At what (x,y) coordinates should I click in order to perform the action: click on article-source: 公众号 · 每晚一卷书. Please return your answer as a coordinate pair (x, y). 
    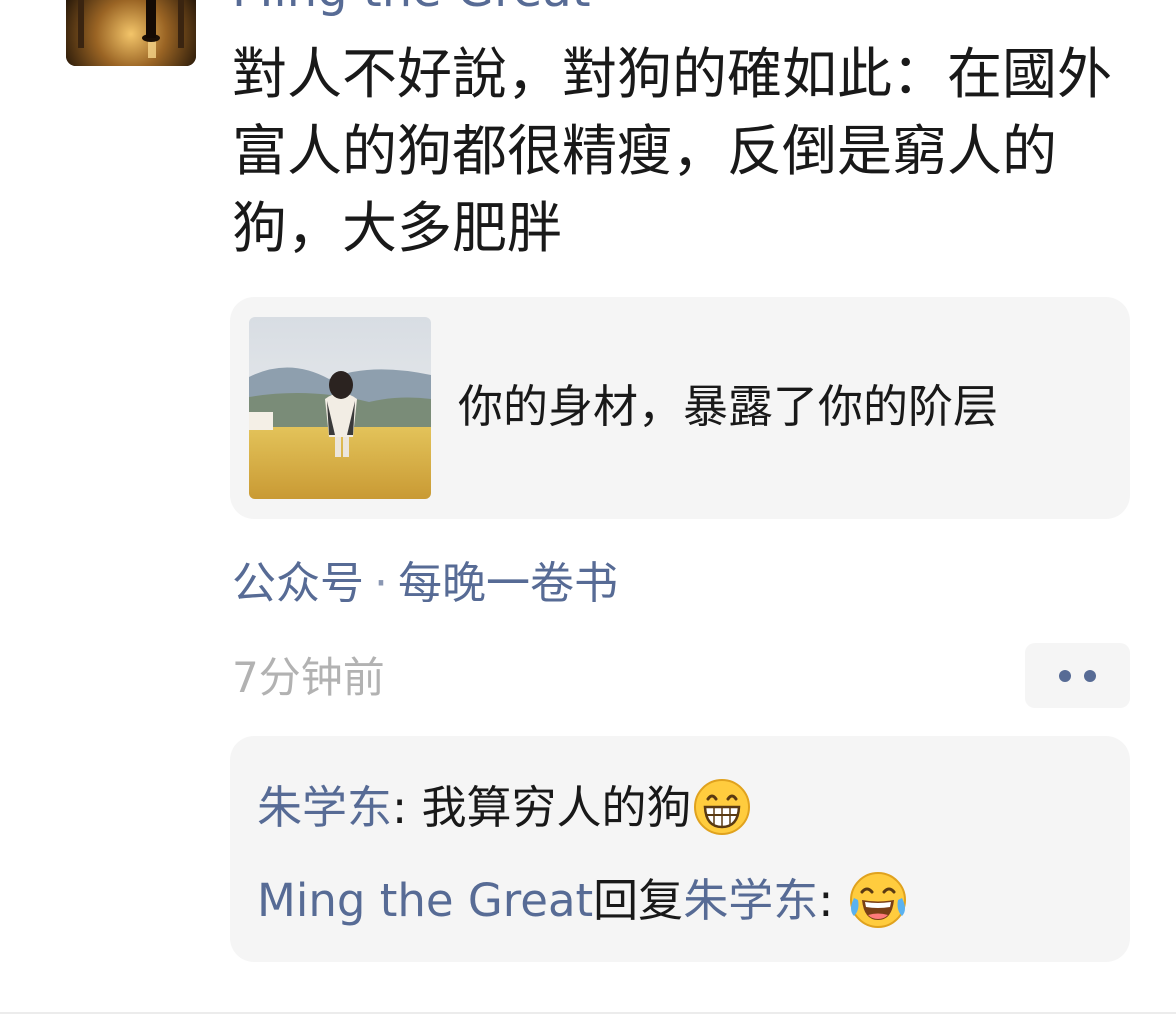
    Looking at the image, I should click on (425, 584).